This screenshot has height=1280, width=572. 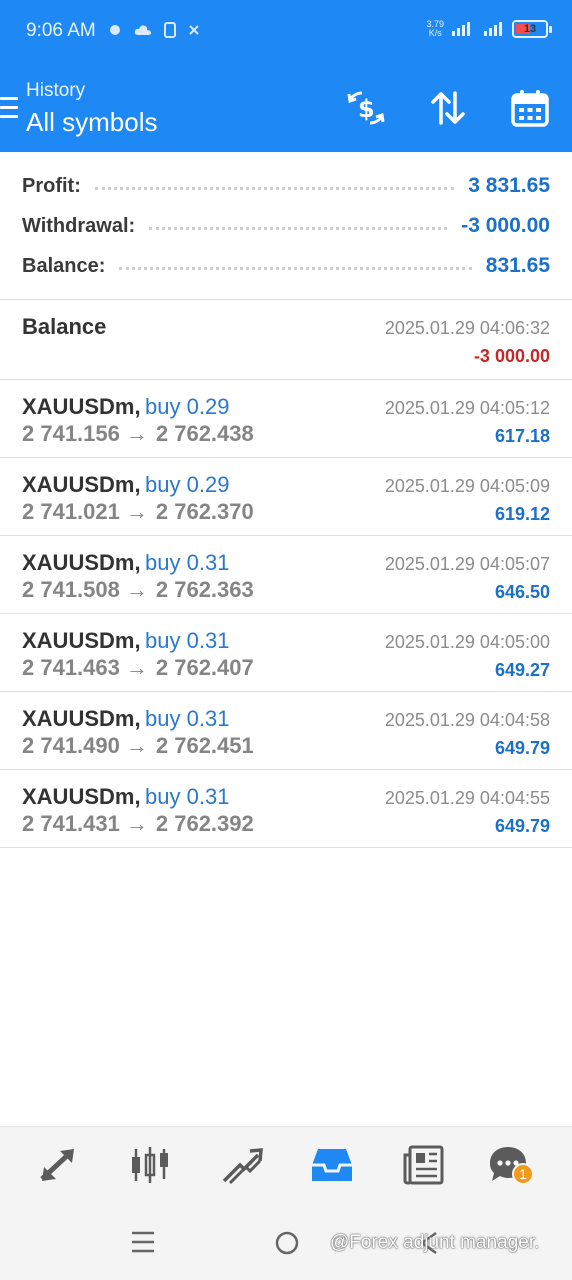 I want to click on nav-trade, so click(x=242, y=1165).